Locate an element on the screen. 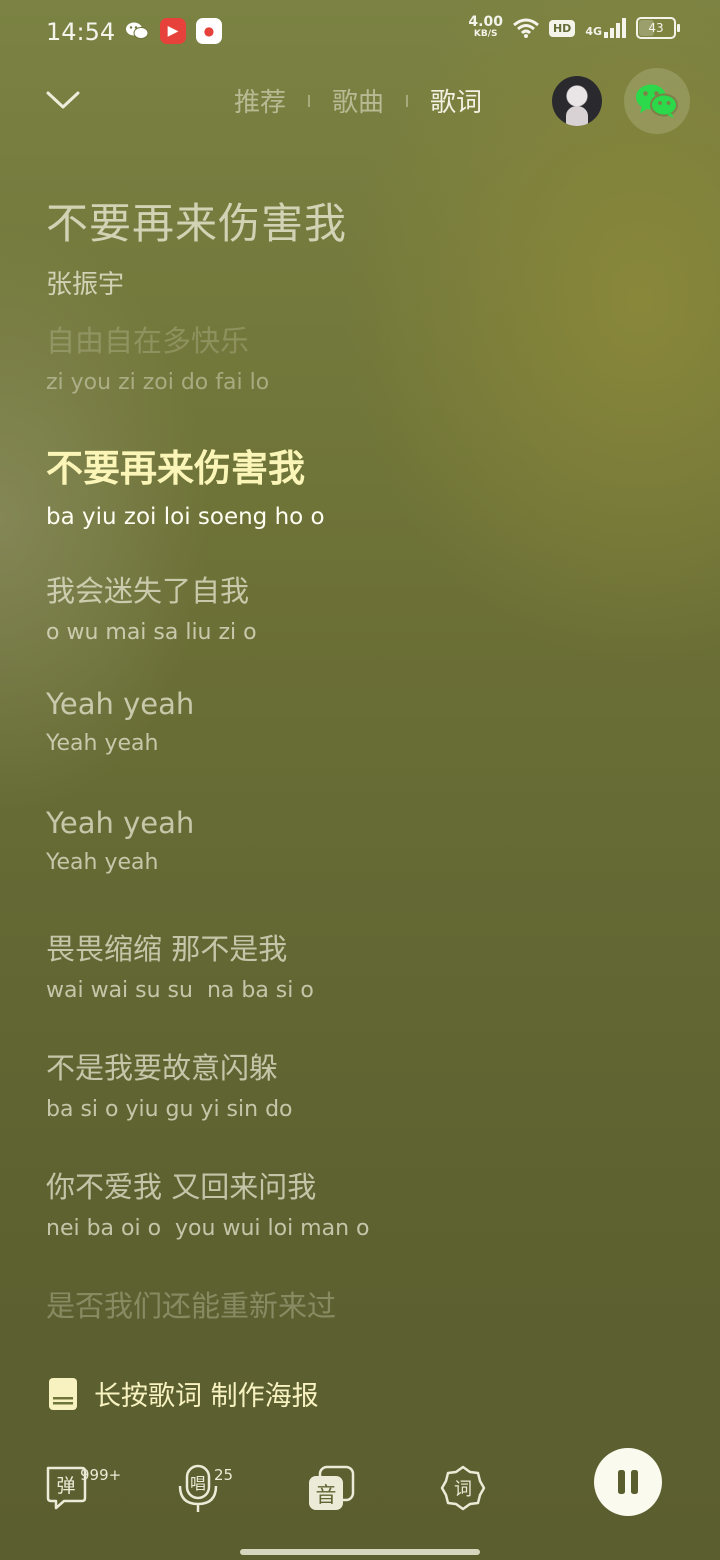 The width and height of the screenshot is (720, 1560). wechat-share-button is located at coordinates (657, 101).